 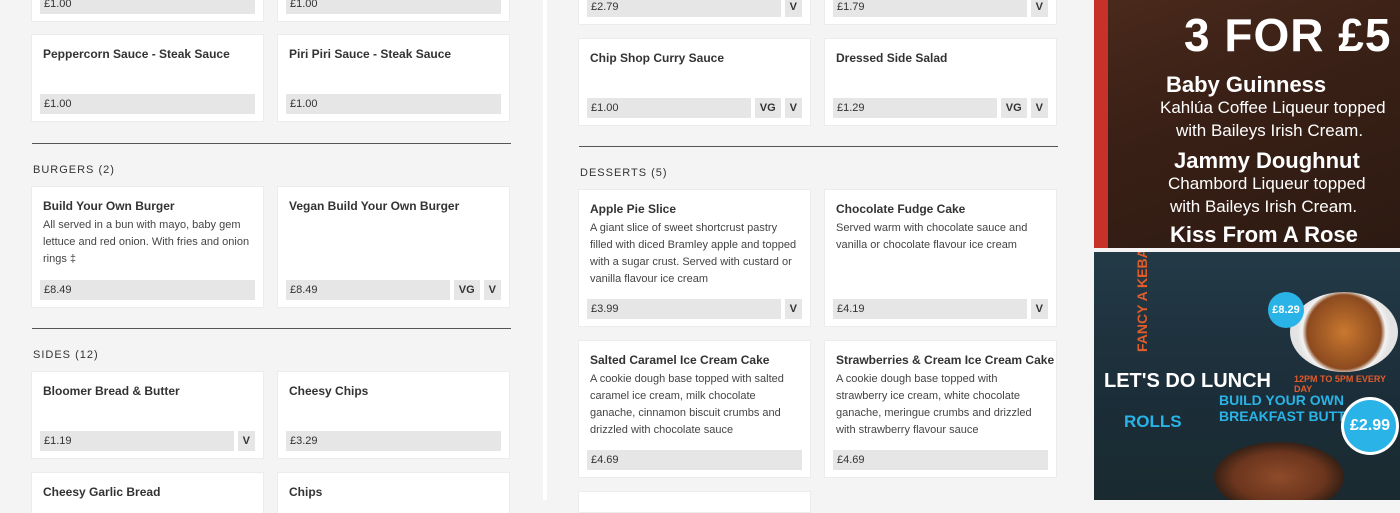 I want to click on item-title: Chip Shop Curry Sauce, so click(x=657, y=58).